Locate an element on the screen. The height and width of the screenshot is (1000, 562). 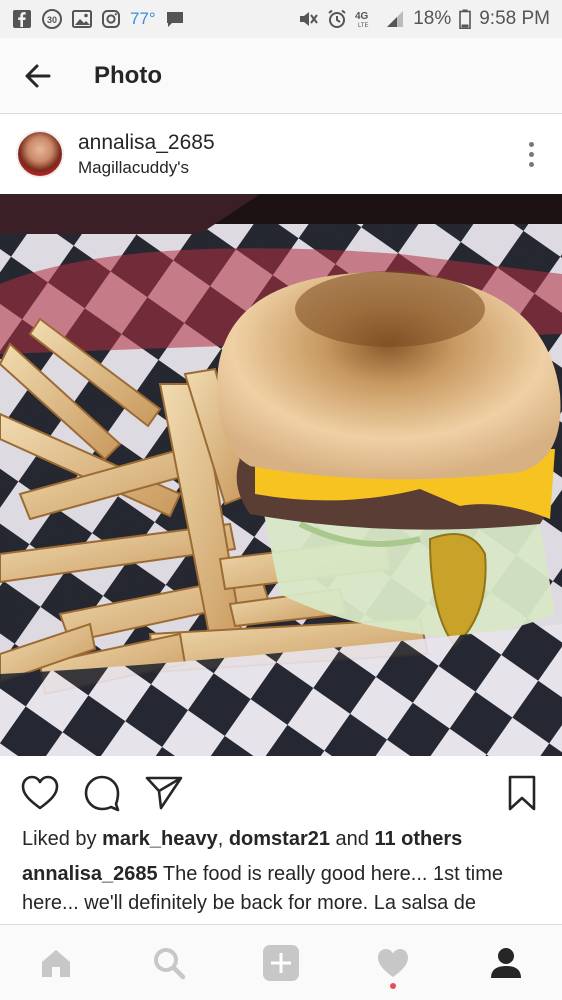
thirty-badge-icon: 30 is located at coordinates (52, 19).